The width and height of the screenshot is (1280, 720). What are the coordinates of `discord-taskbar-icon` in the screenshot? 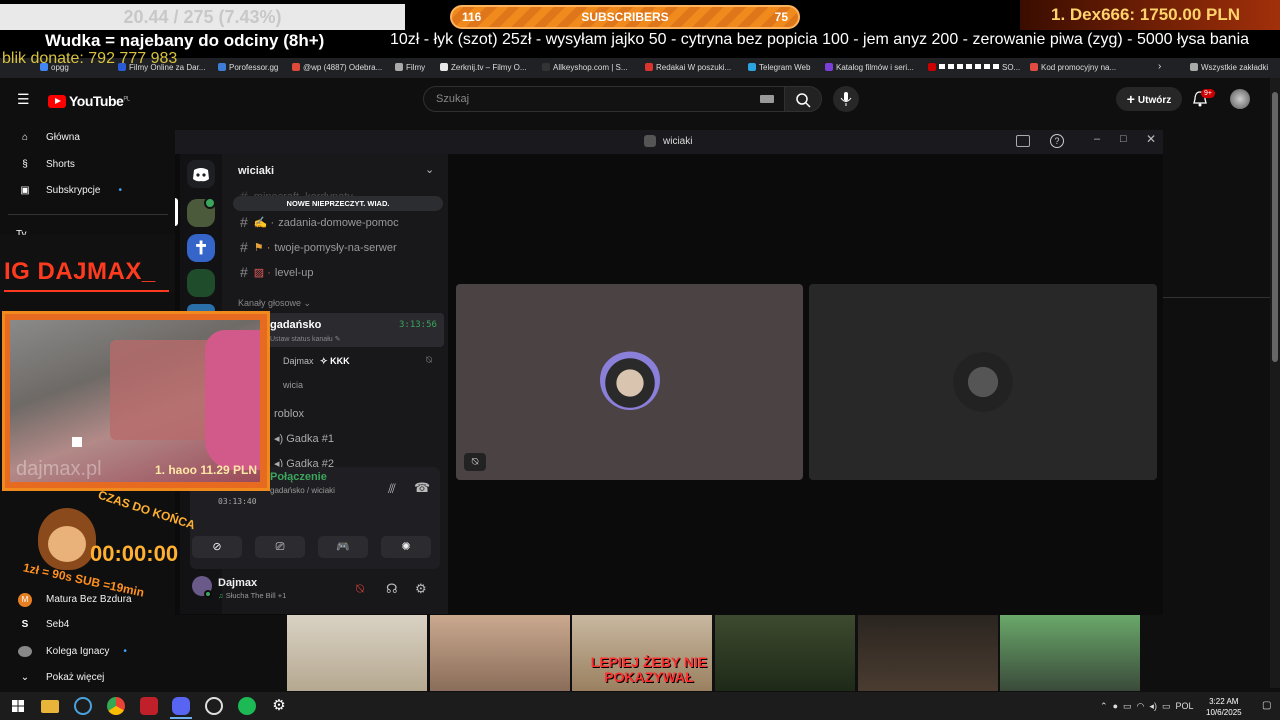 It's located at (181, 706).